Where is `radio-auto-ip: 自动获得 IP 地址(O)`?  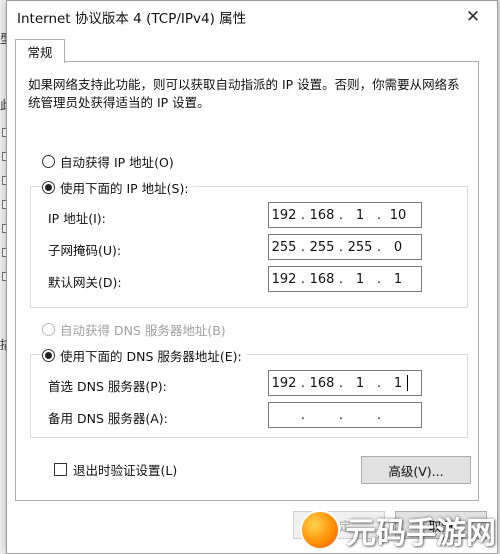
radio-auto-ip: 自动获得 IP 地址(O) is located at coordinates (108, 161).